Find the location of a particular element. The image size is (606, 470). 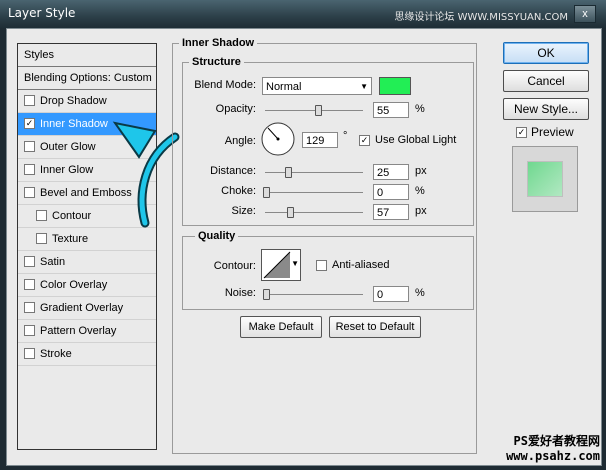

shadow-color-swatch is located at coordinates (395, 86).